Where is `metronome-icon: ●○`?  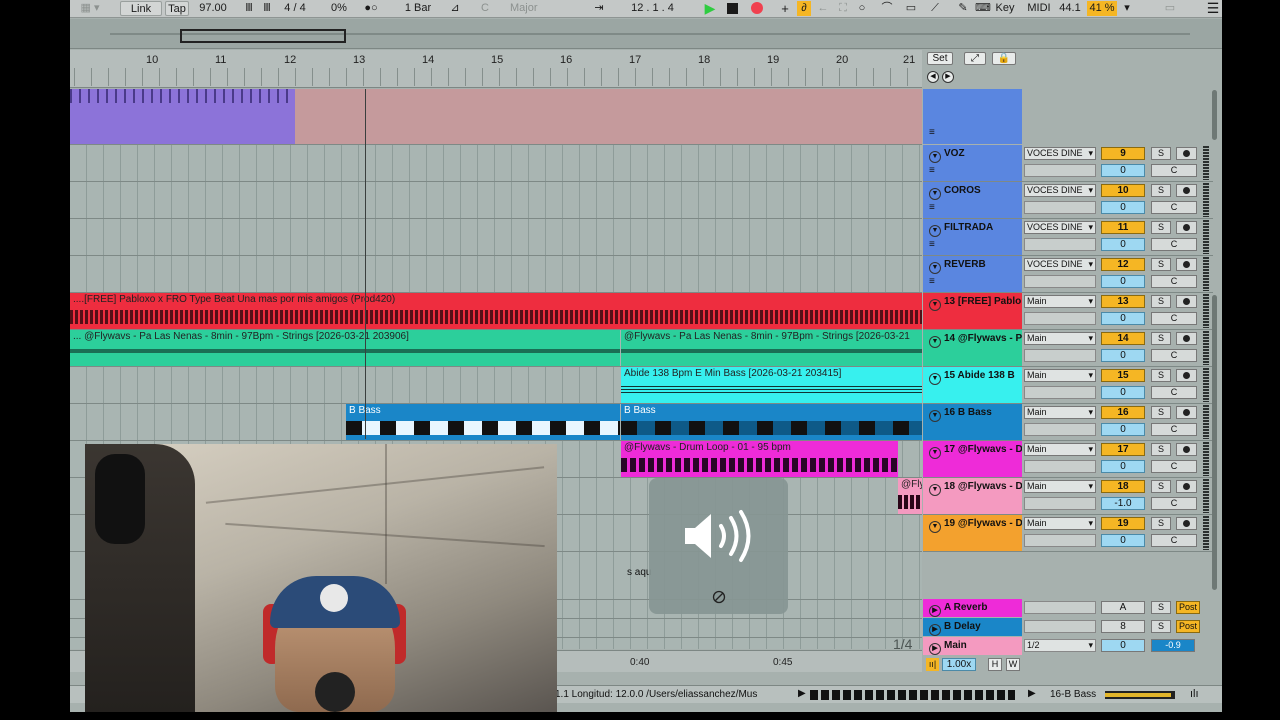 metronome-icon: ●○ is located at coordinates (371, 8).